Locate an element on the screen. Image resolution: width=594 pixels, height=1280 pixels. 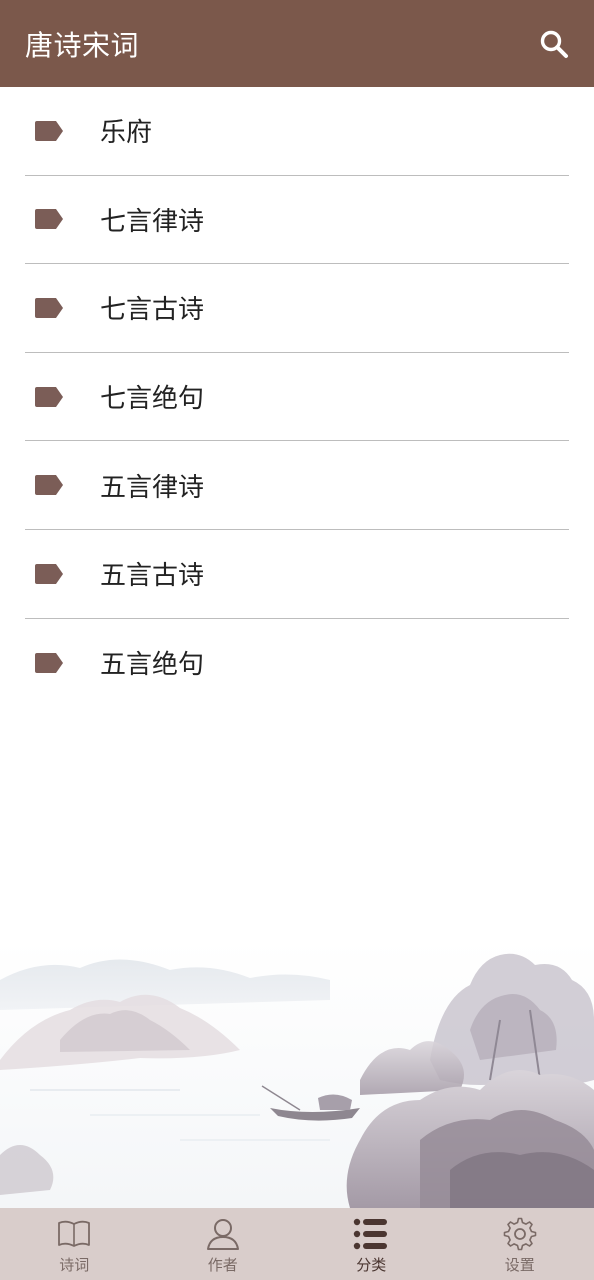
tab-categories: 分类 is located at coordinates (371, 1244).